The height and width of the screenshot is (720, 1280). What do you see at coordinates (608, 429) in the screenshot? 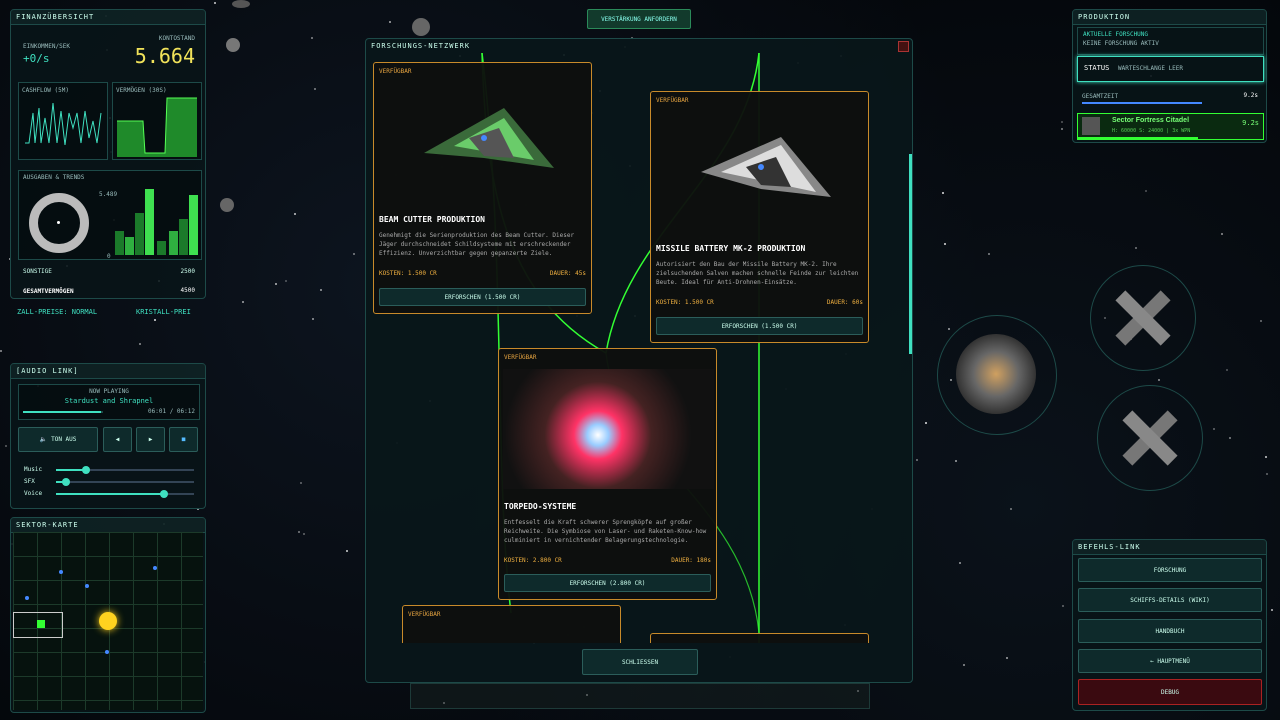
I see `torpedo-system-image` at bounding box center [608, 429].